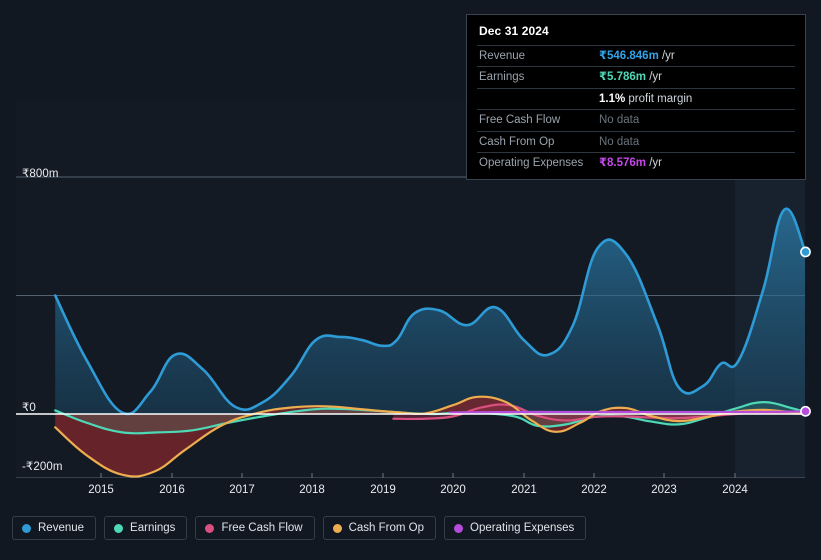  I want to click on y-axis-tick-label: ₹0, so click(29, 408).